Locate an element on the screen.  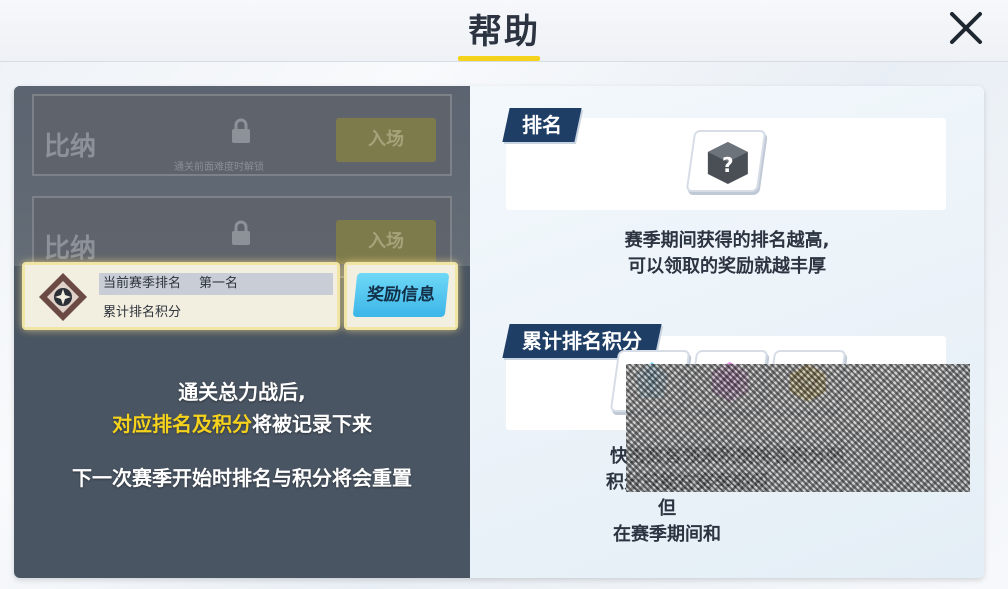
stage-list-preview: 比纳 通关前面难度时解锁 入场 比纳 入场 is located at coordinates (242, 182).